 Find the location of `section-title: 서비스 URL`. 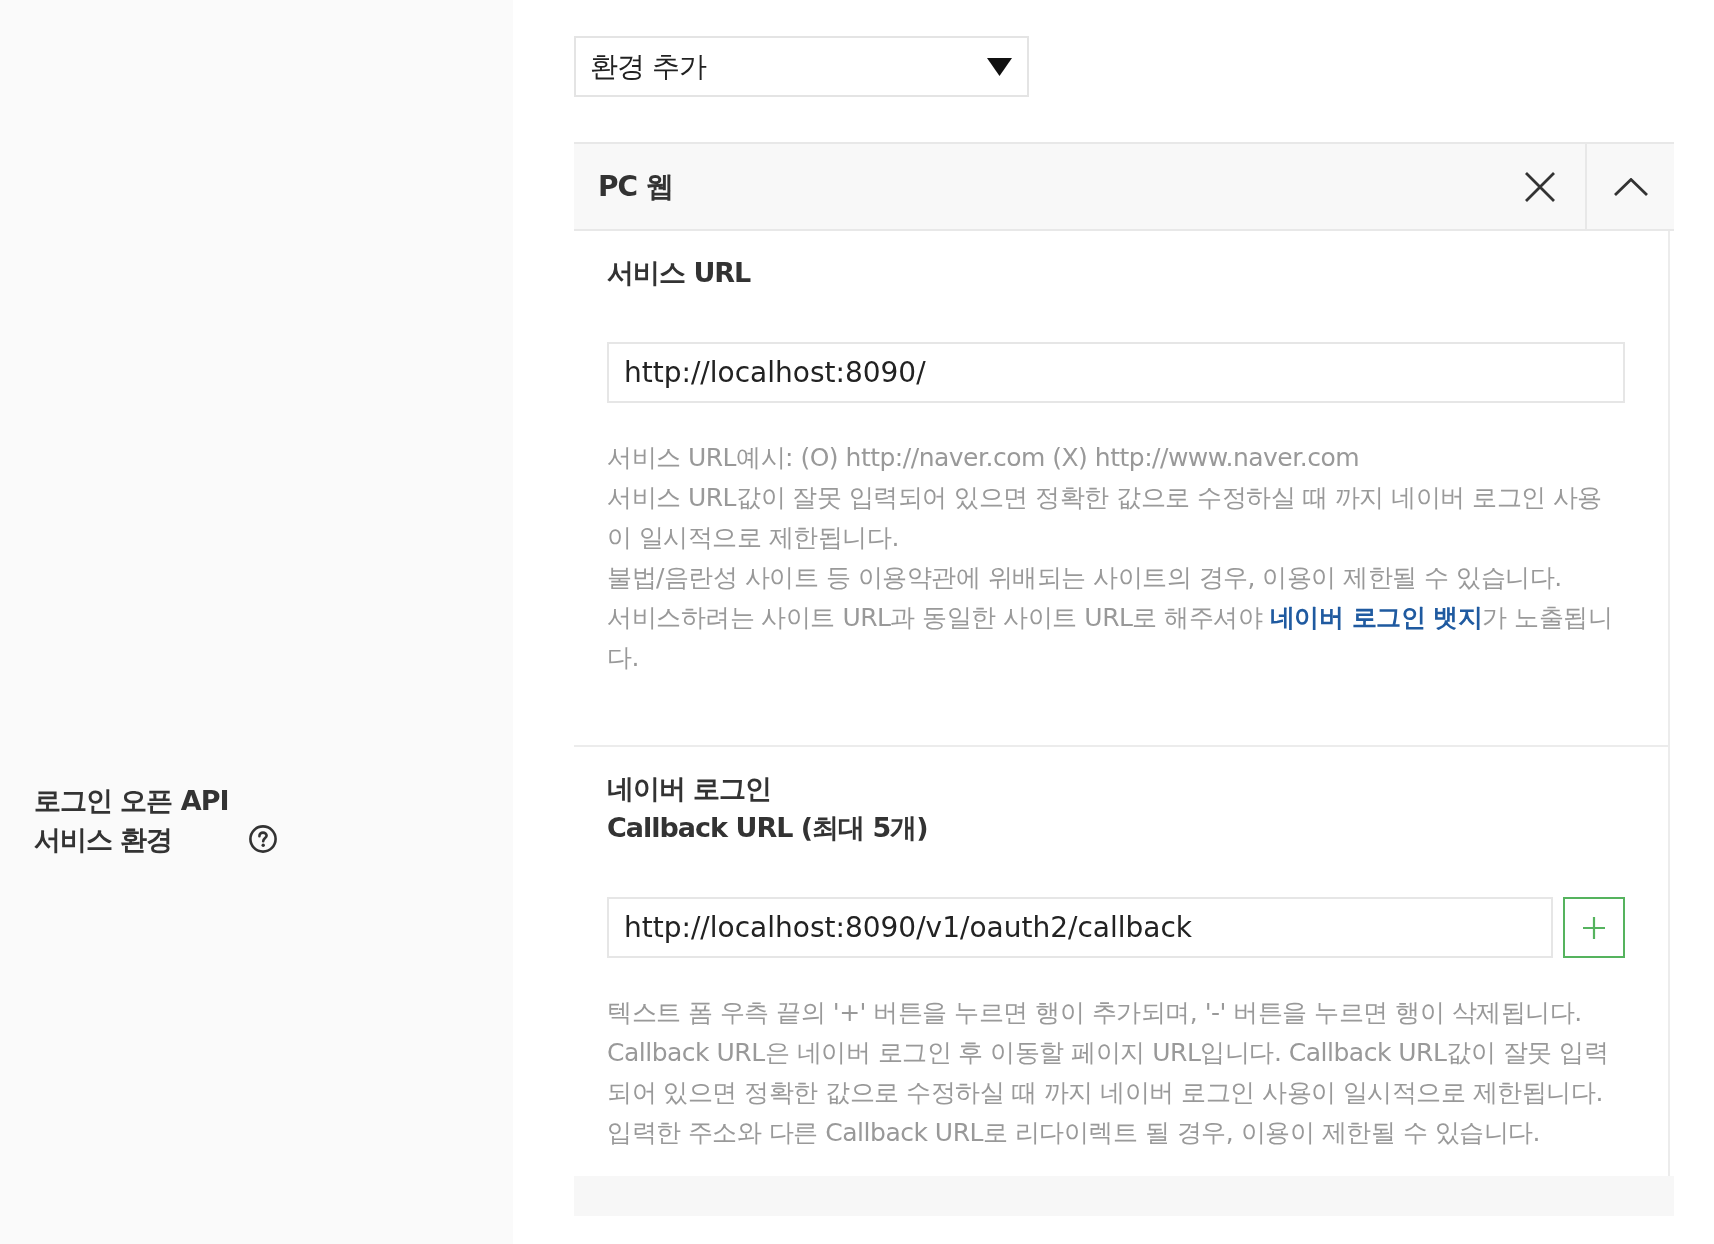

section-title: 서비스 URL is located at coordinates (679, 273).